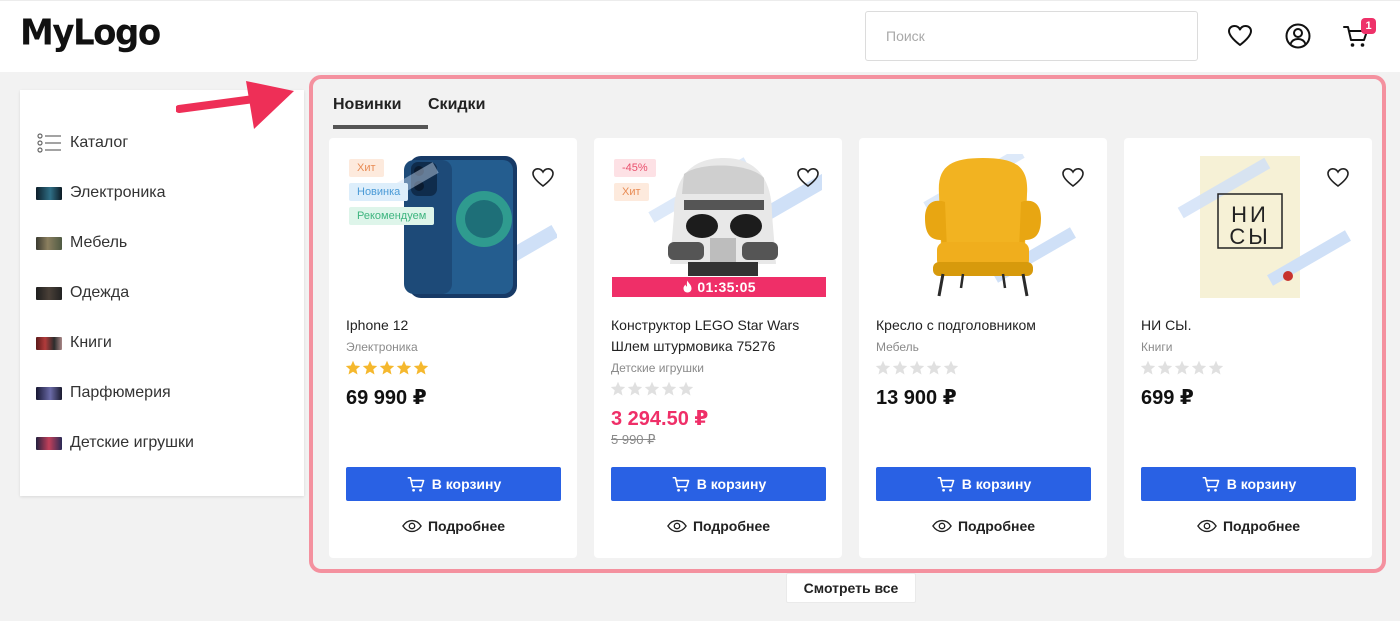 This screenshot has width=1400, height=621. I want to click on badge-recommended: Рекомендуем, so click(392, 216).